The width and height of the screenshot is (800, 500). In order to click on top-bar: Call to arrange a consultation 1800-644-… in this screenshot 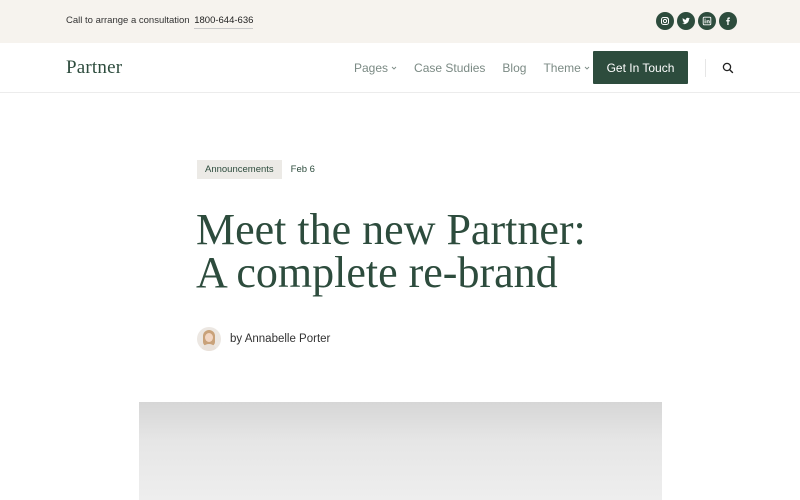, I will do `click(400, 21)`.